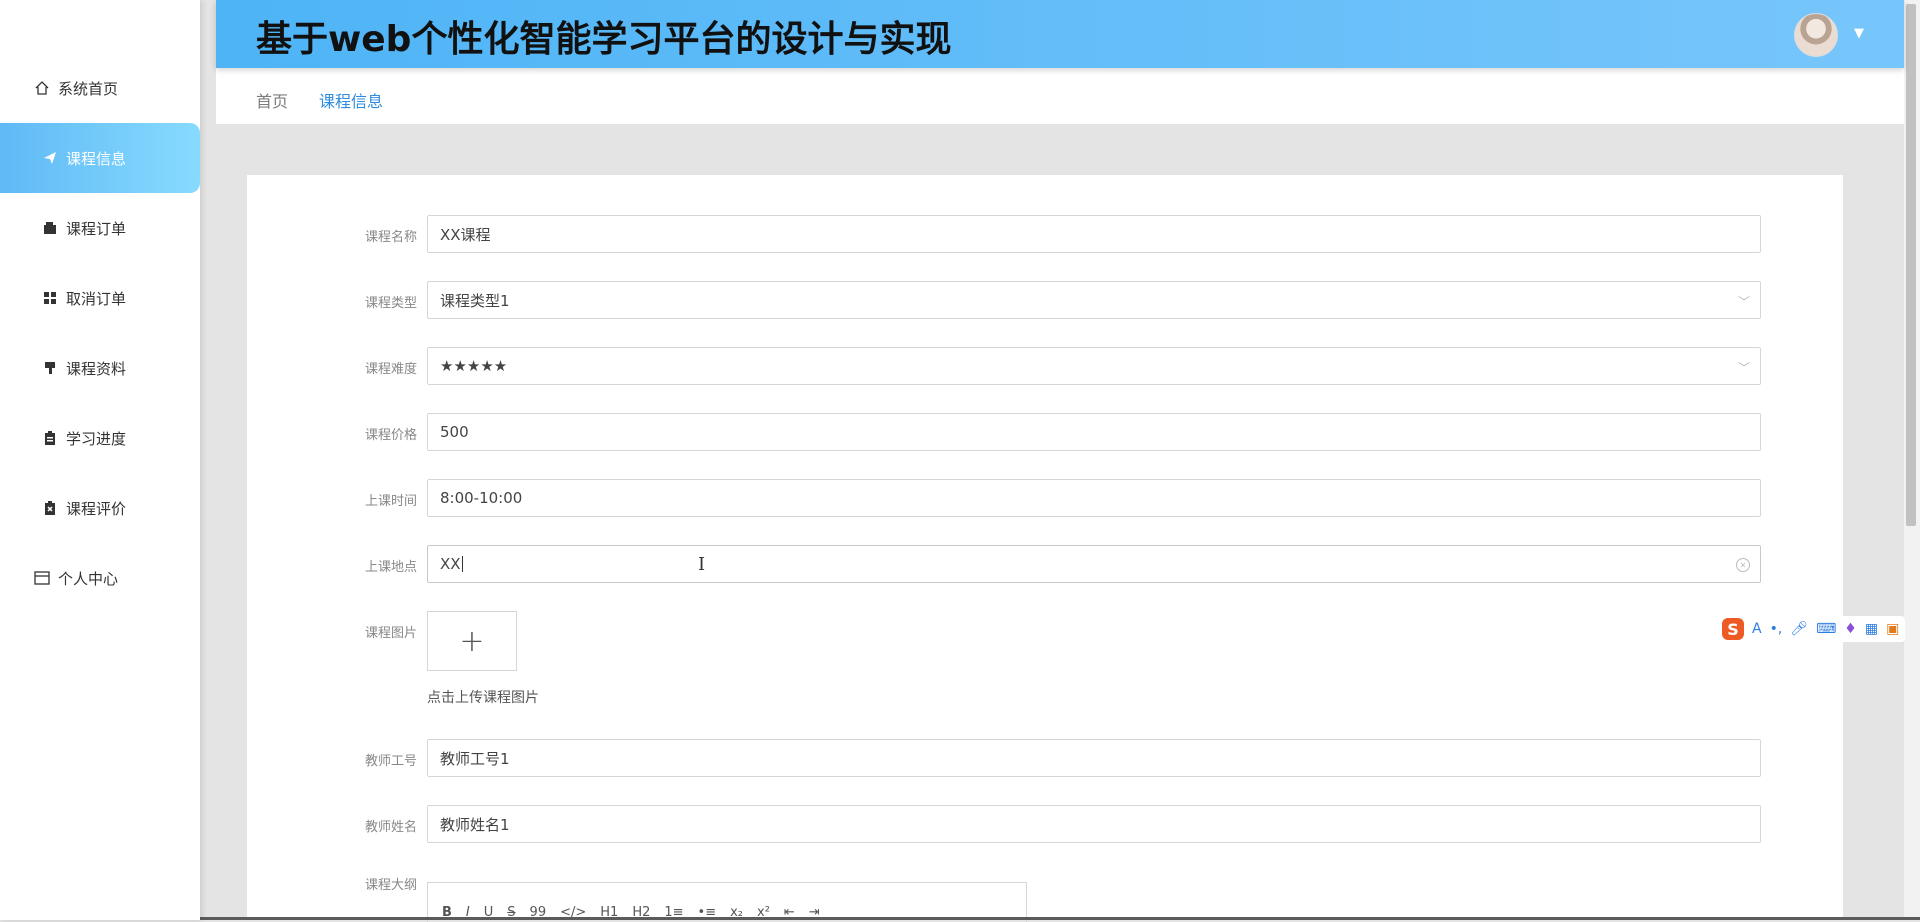 This screenshot has width=1920, height=922. What do you see at coordinates (96, 368) in the screenshot?
I see `sidebar-item-label: 课程资料` at bounding box center [96, 368].